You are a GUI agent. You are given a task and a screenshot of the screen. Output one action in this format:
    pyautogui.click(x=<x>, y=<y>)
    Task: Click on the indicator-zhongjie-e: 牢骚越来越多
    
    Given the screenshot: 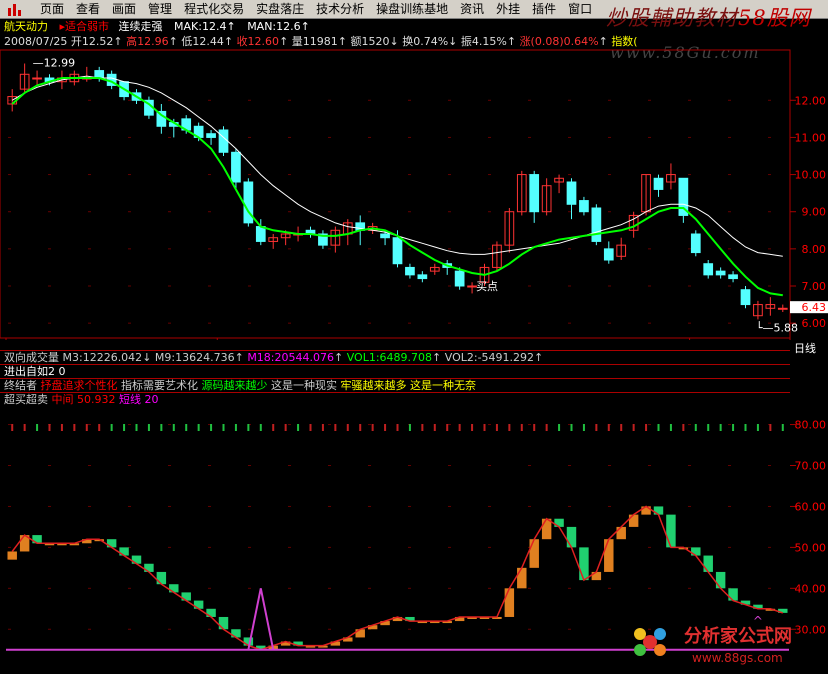 What is the action you would take?
    pyautogui.click(x=373, y=385)
    